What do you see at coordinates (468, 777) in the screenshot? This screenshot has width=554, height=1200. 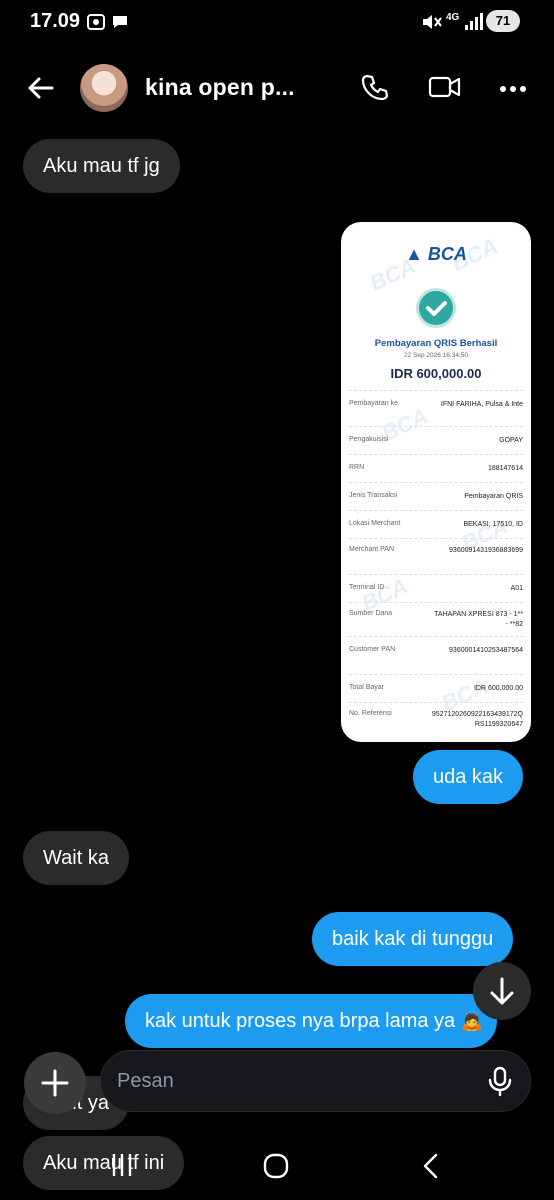 I see `message-sent: uda kak` at bounding box center [468, 777].